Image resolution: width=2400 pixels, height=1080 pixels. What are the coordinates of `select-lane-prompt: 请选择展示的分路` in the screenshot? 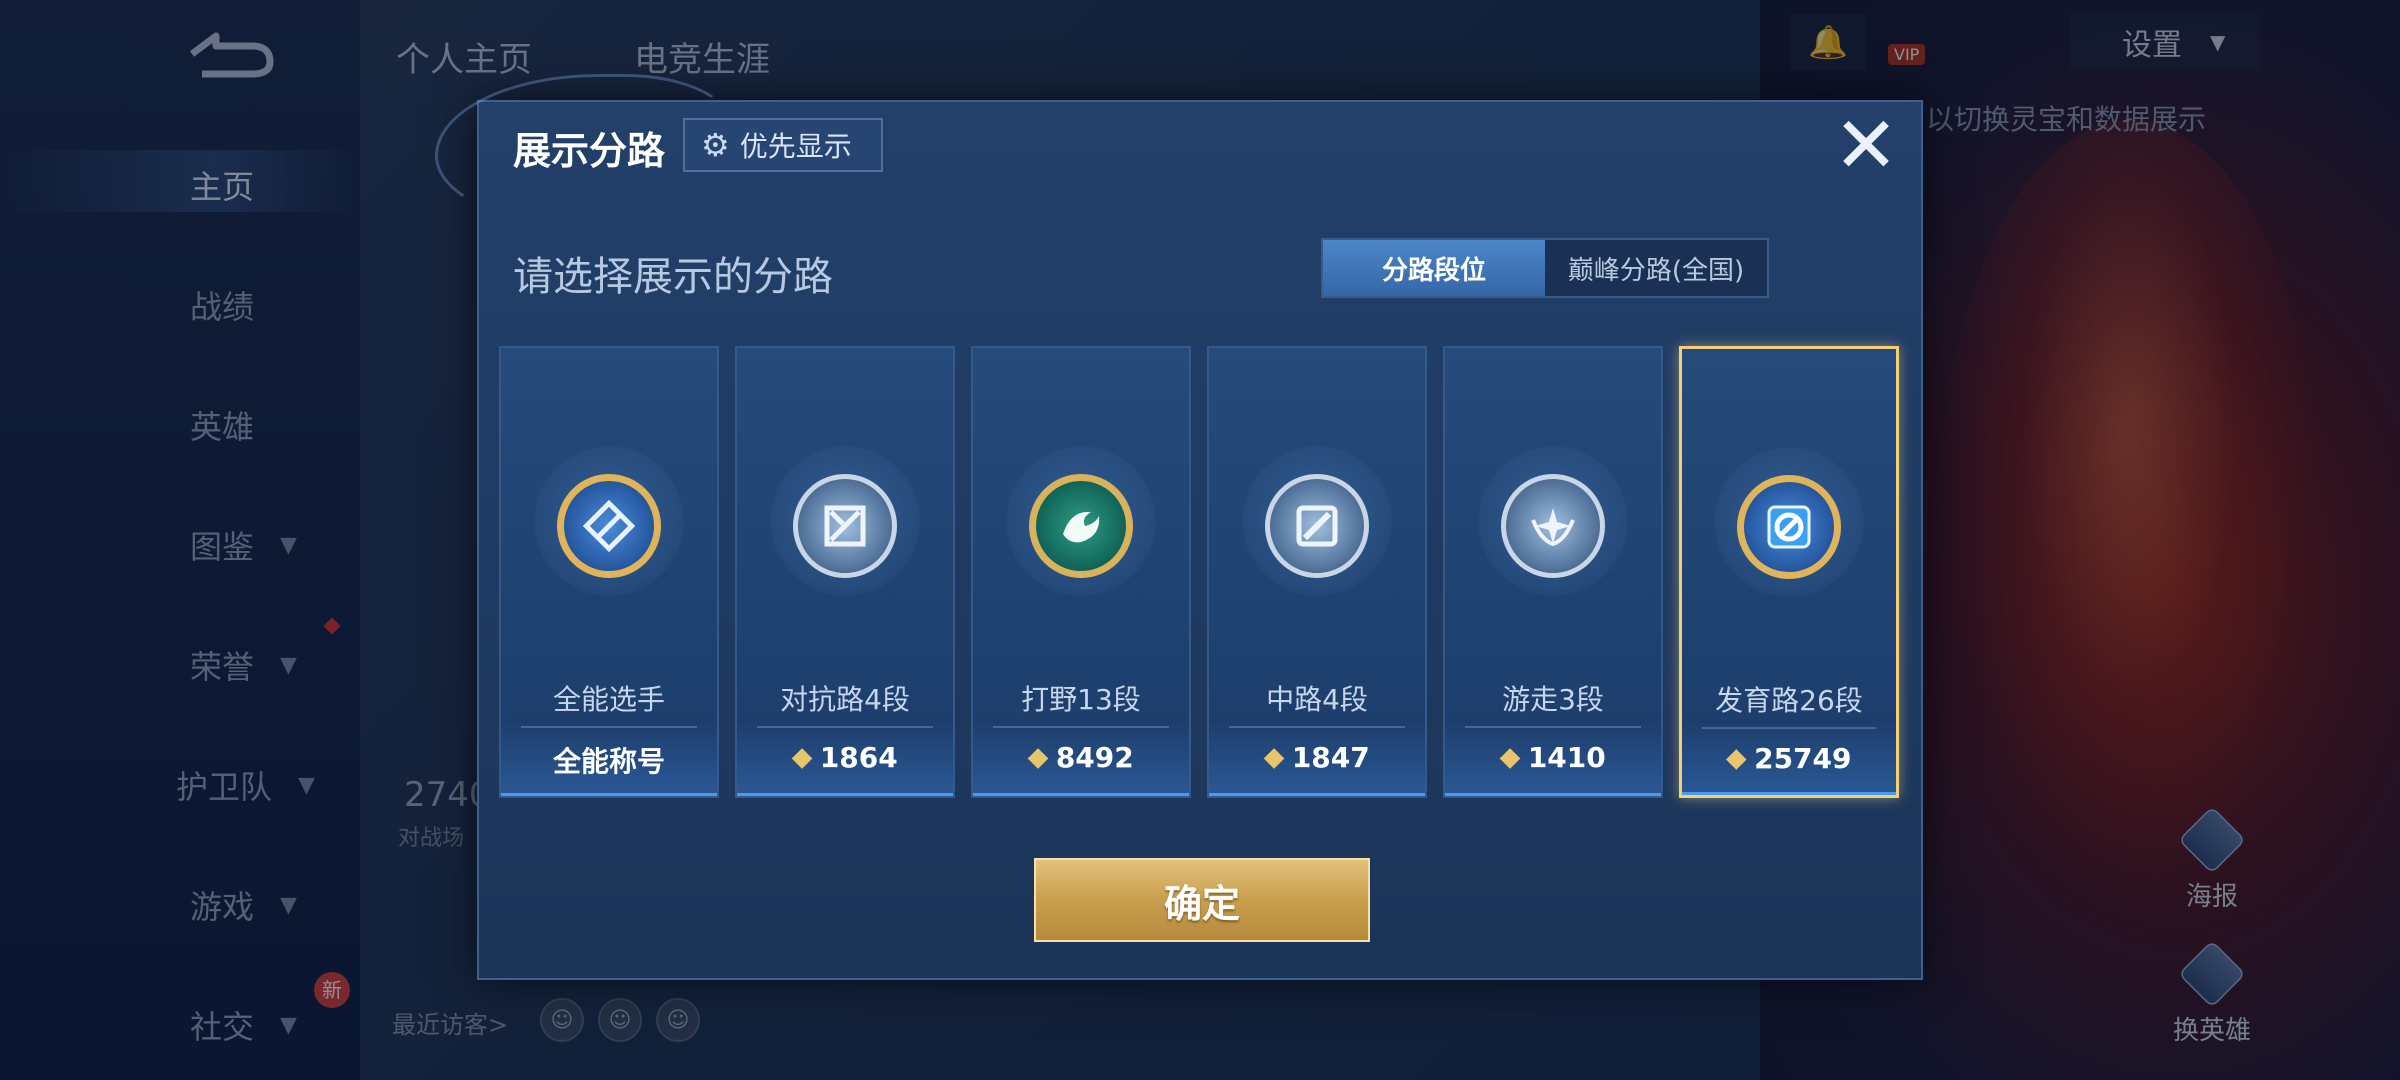 It's located at (673, 277).